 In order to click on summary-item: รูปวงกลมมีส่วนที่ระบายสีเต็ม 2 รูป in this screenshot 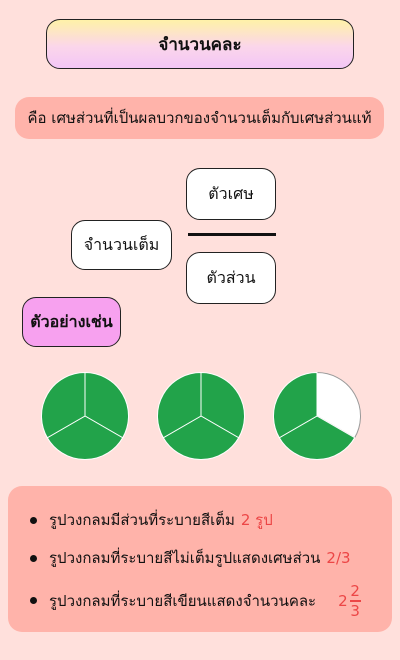, I will do `click(151, 520)`.